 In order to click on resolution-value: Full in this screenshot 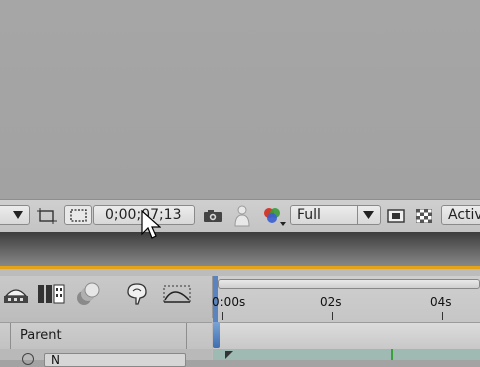, I will do `click(309, 215)`.